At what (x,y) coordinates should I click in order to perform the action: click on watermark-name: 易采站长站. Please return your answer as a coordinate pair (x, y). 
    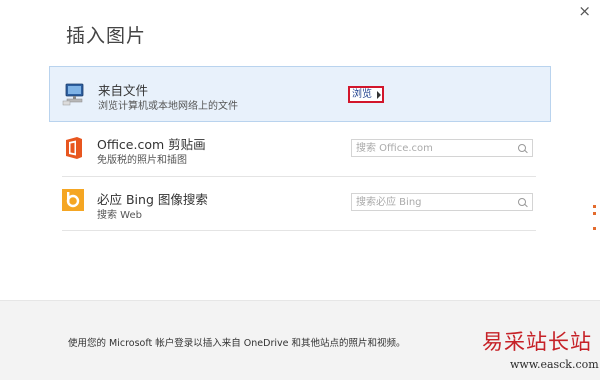
    Looking at the image, I should click on (537, 342).